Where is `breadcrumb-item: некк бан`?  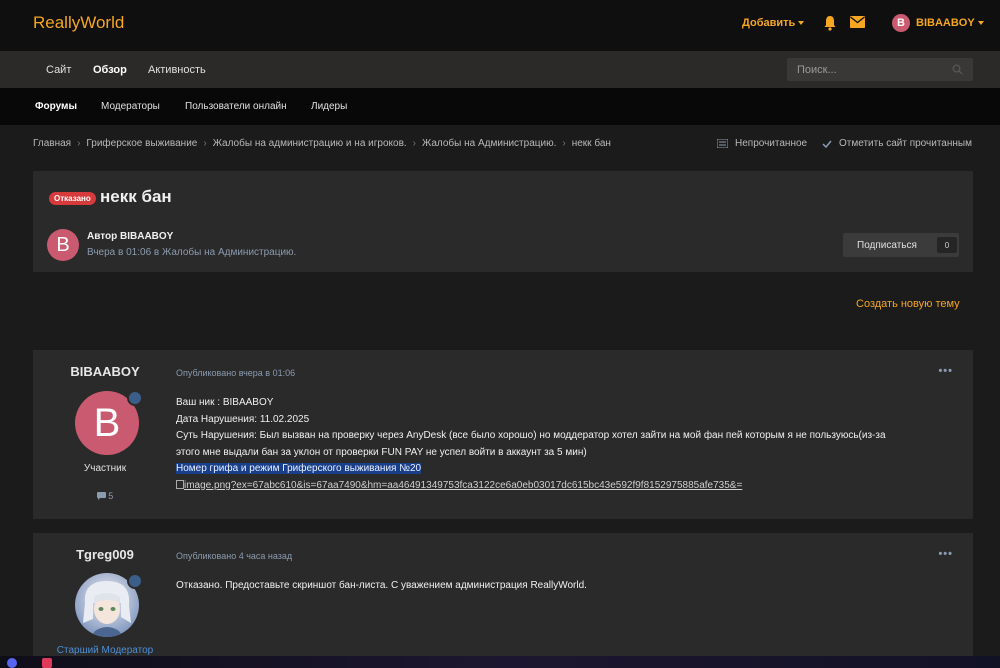 breadcrumb-item: некк бан is located at coordinates (591, 143).